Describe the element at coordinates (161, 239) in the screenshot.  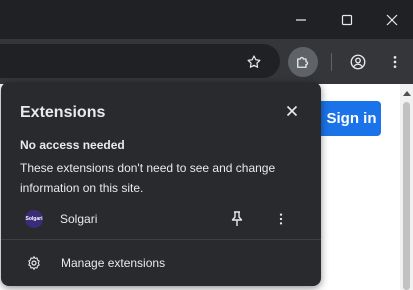
I see `popup-divider` at that location.